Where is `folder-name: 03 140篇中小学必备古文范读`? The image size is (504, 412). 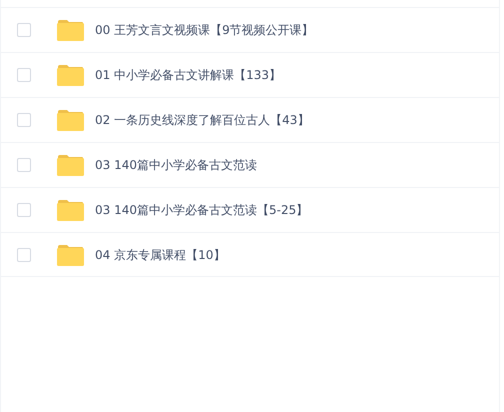 folder-name: 03 140篇中小学必备古文范读 is located at coordinates (176, 165).